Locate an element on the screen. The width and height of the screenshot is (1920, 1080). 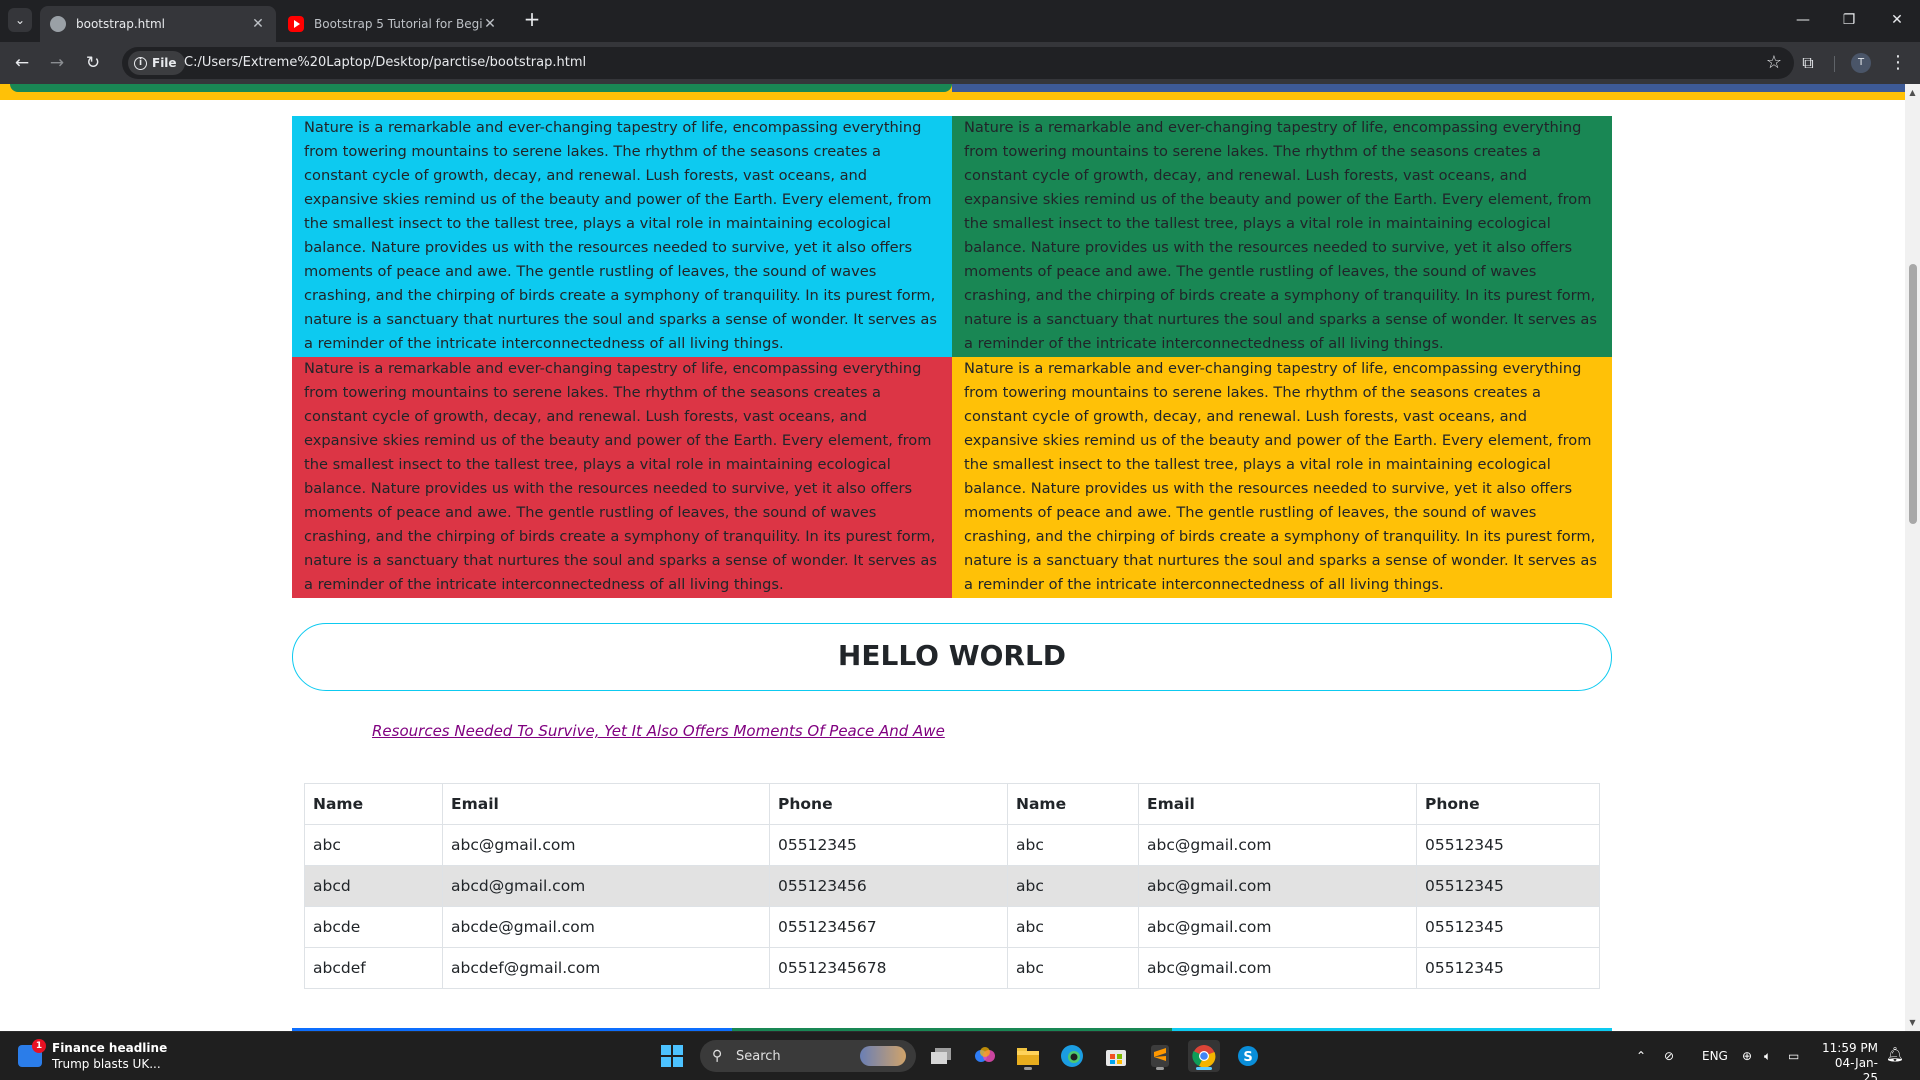
youtube-icon is located at coordinates (296, 24).